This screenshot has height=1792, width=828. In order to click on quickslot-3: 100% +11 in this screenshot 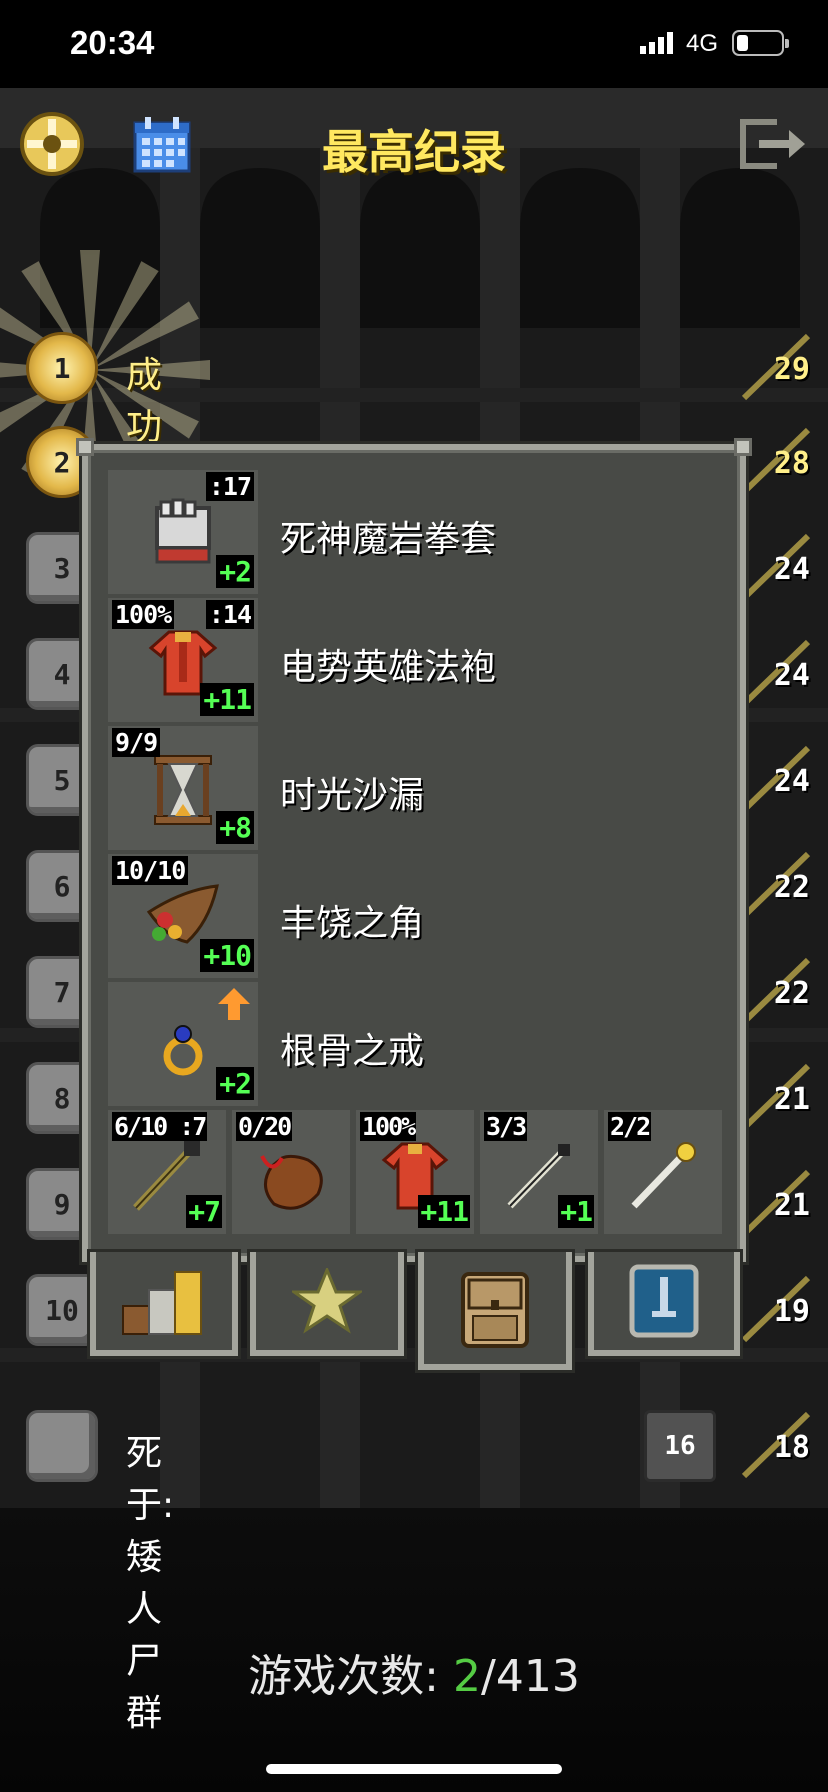, I will do `click(415, 1172)`.